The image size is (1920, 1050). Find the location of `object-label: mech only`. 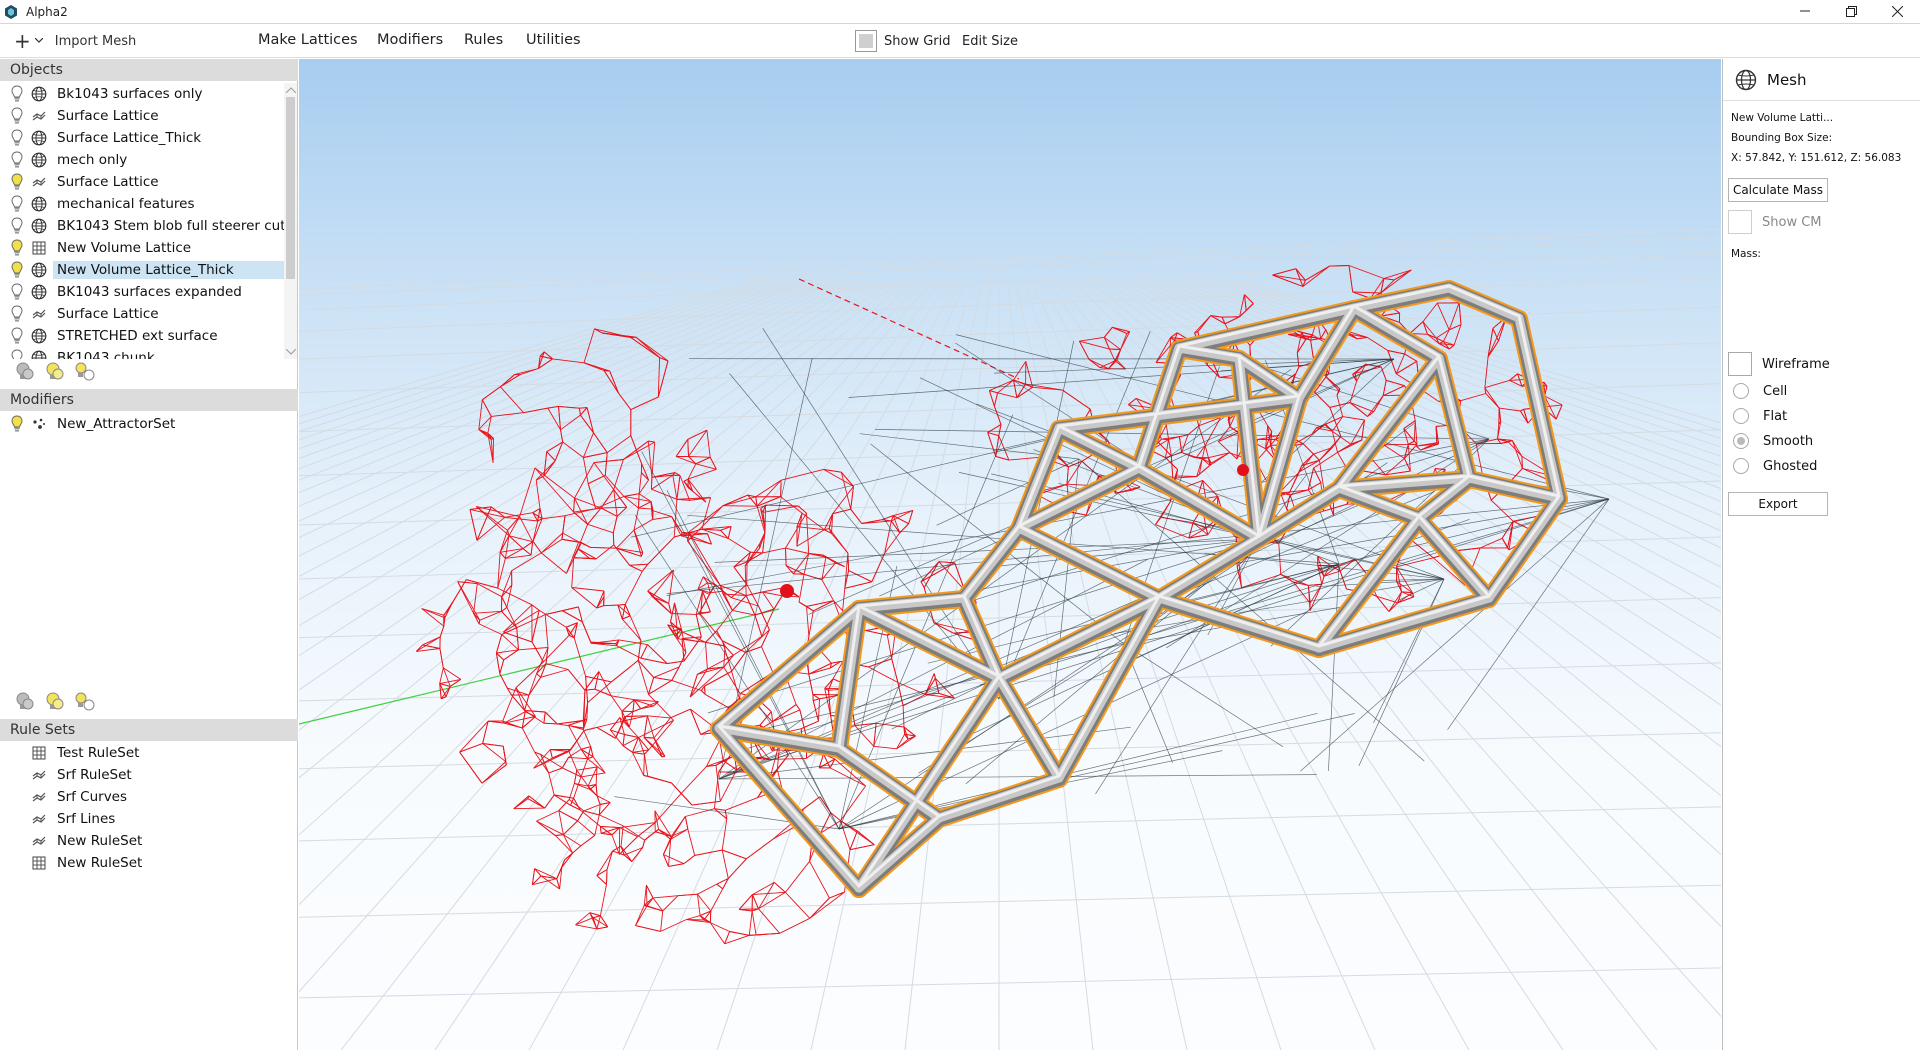

object-label: mech only is located at coordinates (92, 160).